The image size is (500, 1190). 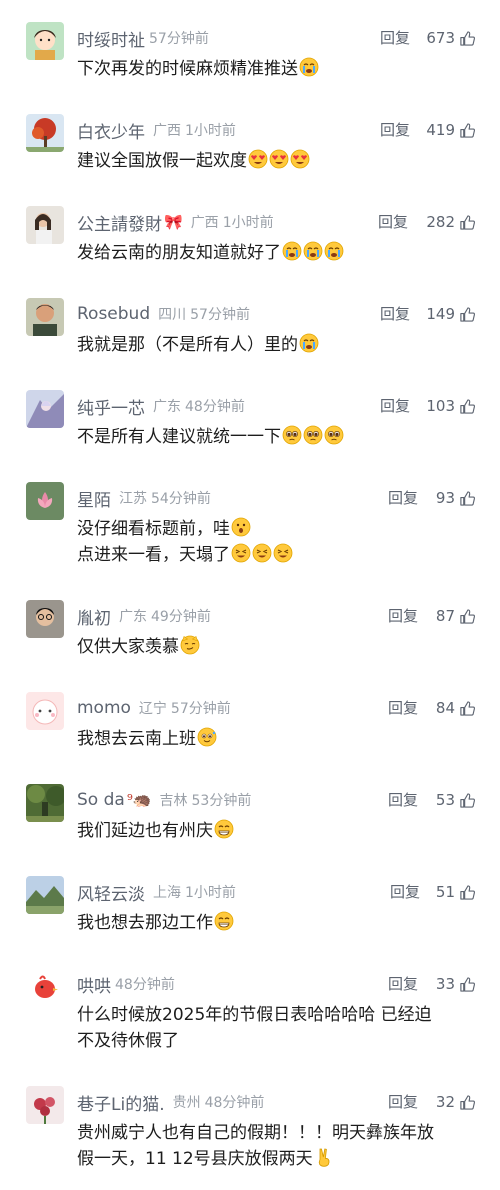 I want to click on like-count: 33, so click(x=445, y=984).